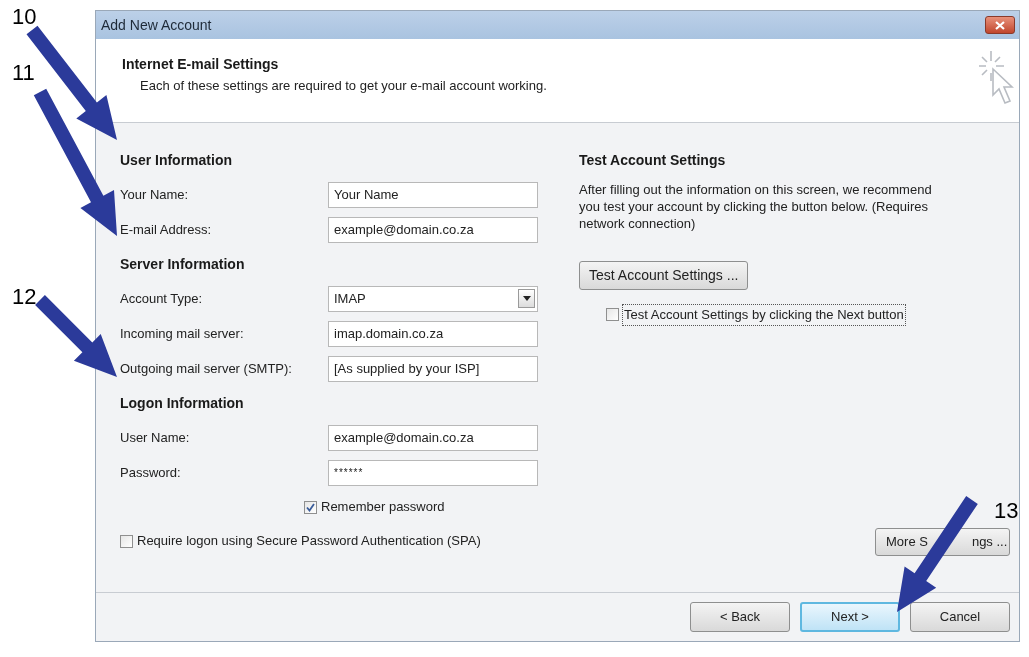  What do you see at coordinates (433, 472) in the screenshot?
I see `password-field: ******` at bounding box center [433, 472].